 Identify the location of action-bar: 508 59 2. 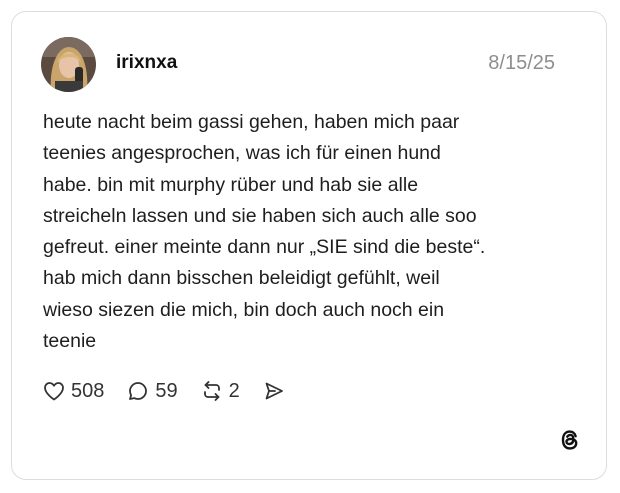
(175, 391).